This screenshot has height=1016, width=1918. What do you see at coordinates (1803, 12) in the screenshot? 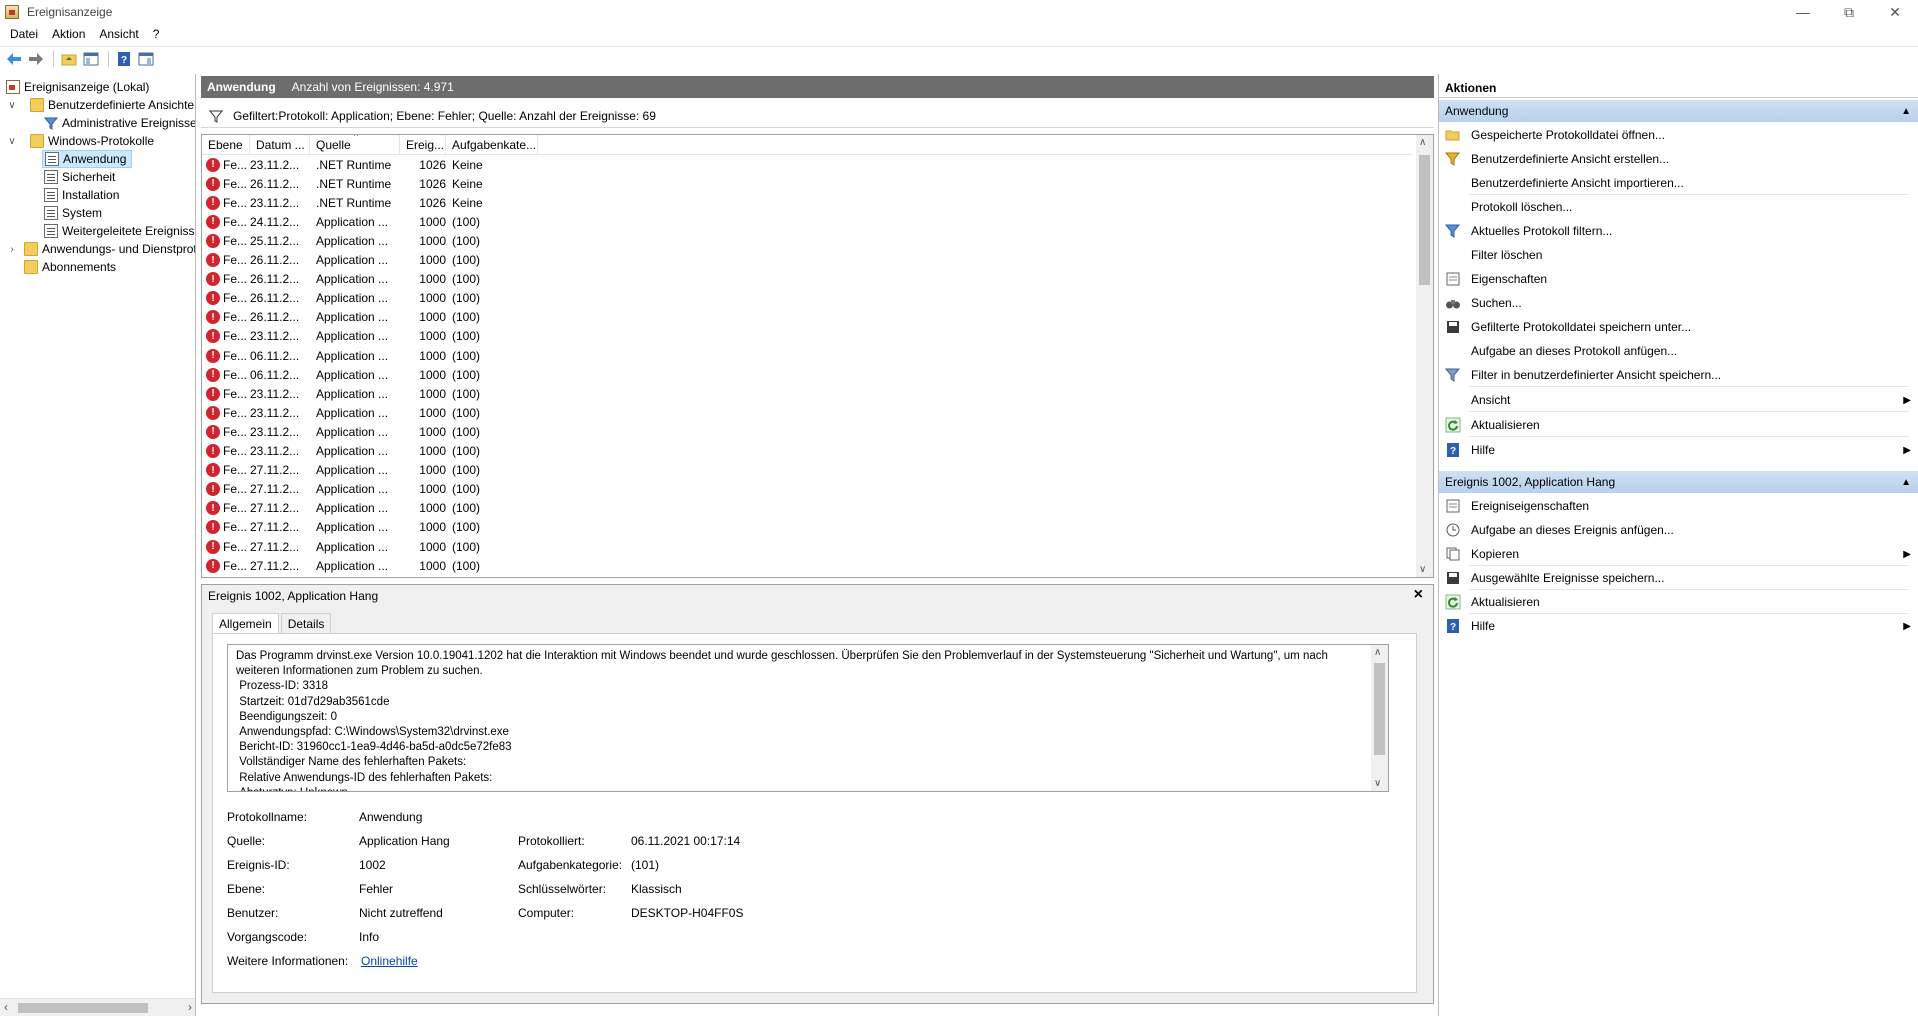
I see `minimize-button: —` at bounding box center [1803, 12].